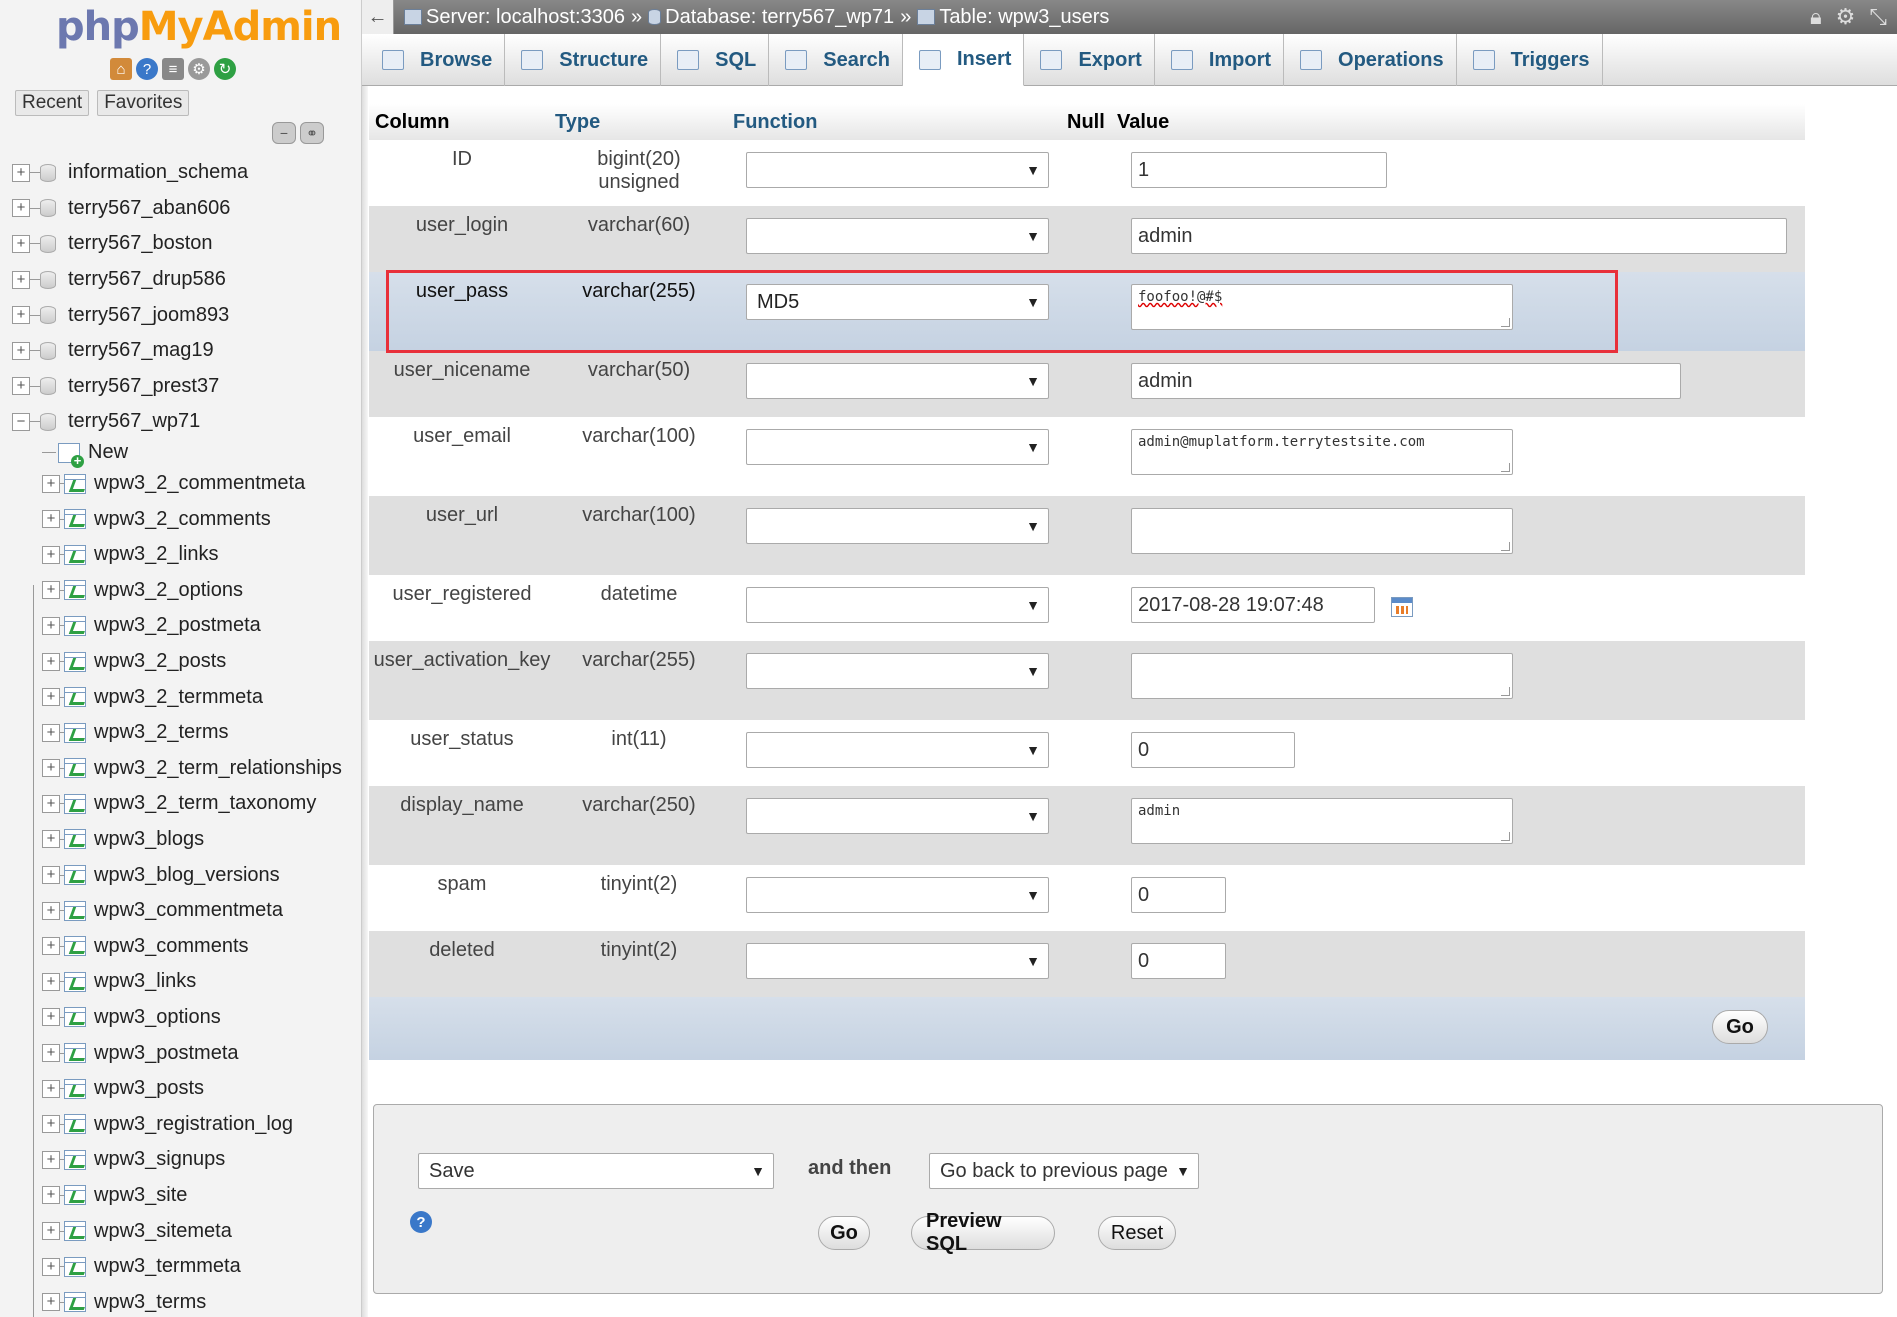 Image resolution: width=1897 pixels, height=1317 pixels. What do you see at coordinates (188, 910) in the screenshot?
I see `table-name: wpw3_commentmeta` at bounding box center [188, 910].